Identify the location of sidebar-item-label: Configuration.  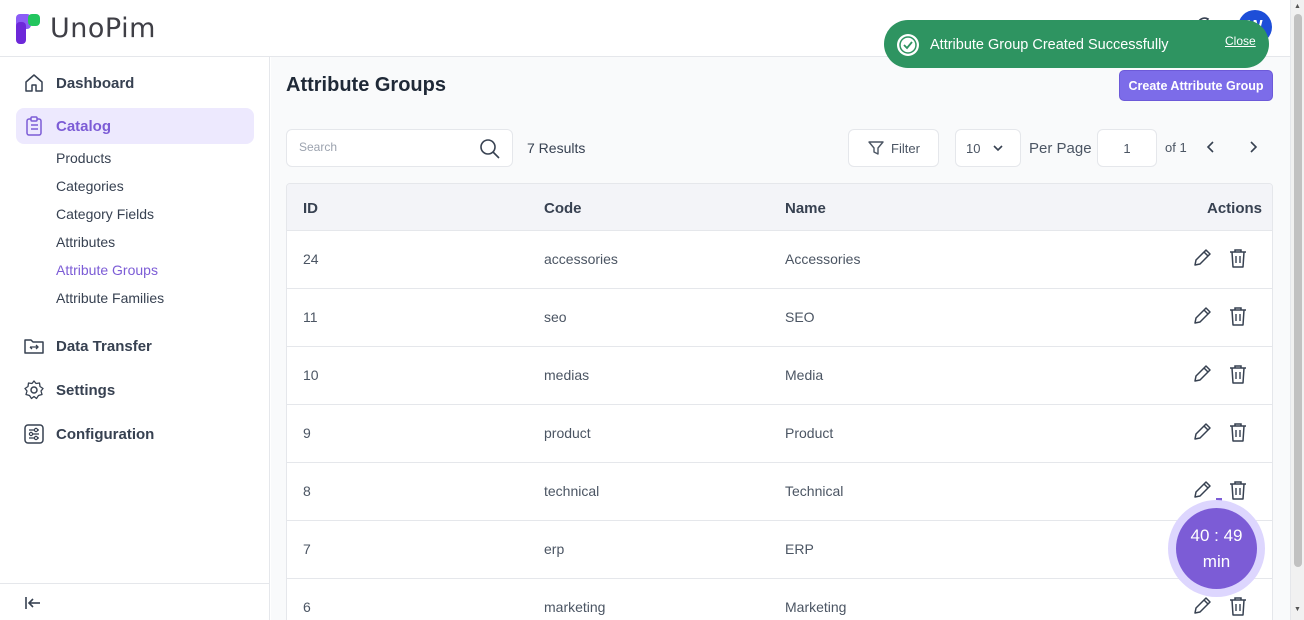
(105, 434).